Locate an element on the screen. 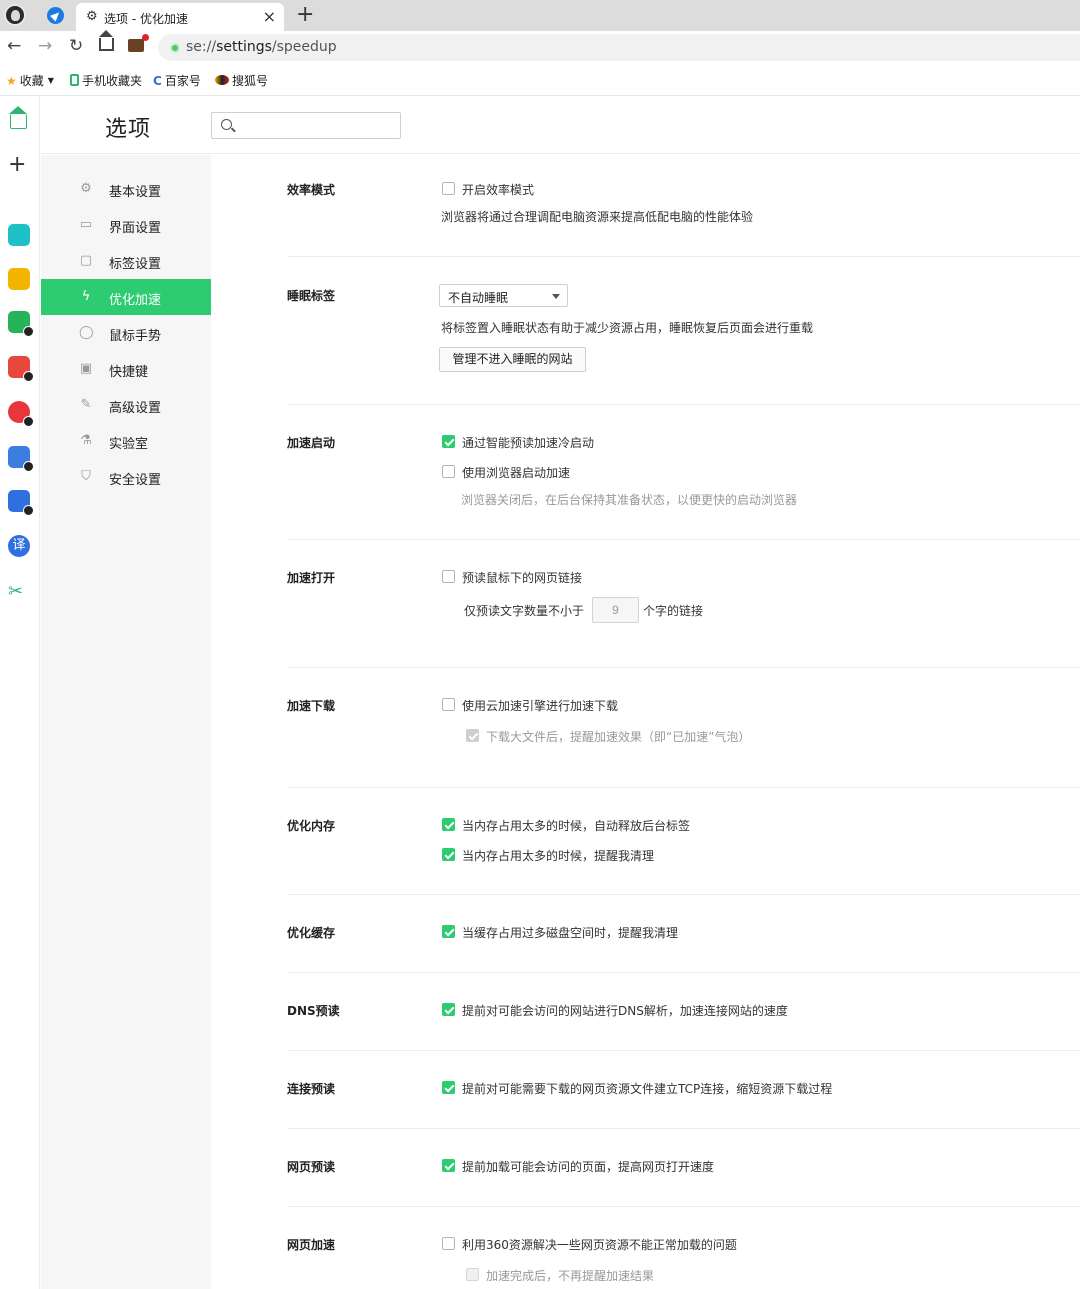 The height and width of the screenshot is (1289, 1080). image-ai-icon is located at coordinates (21, 324).